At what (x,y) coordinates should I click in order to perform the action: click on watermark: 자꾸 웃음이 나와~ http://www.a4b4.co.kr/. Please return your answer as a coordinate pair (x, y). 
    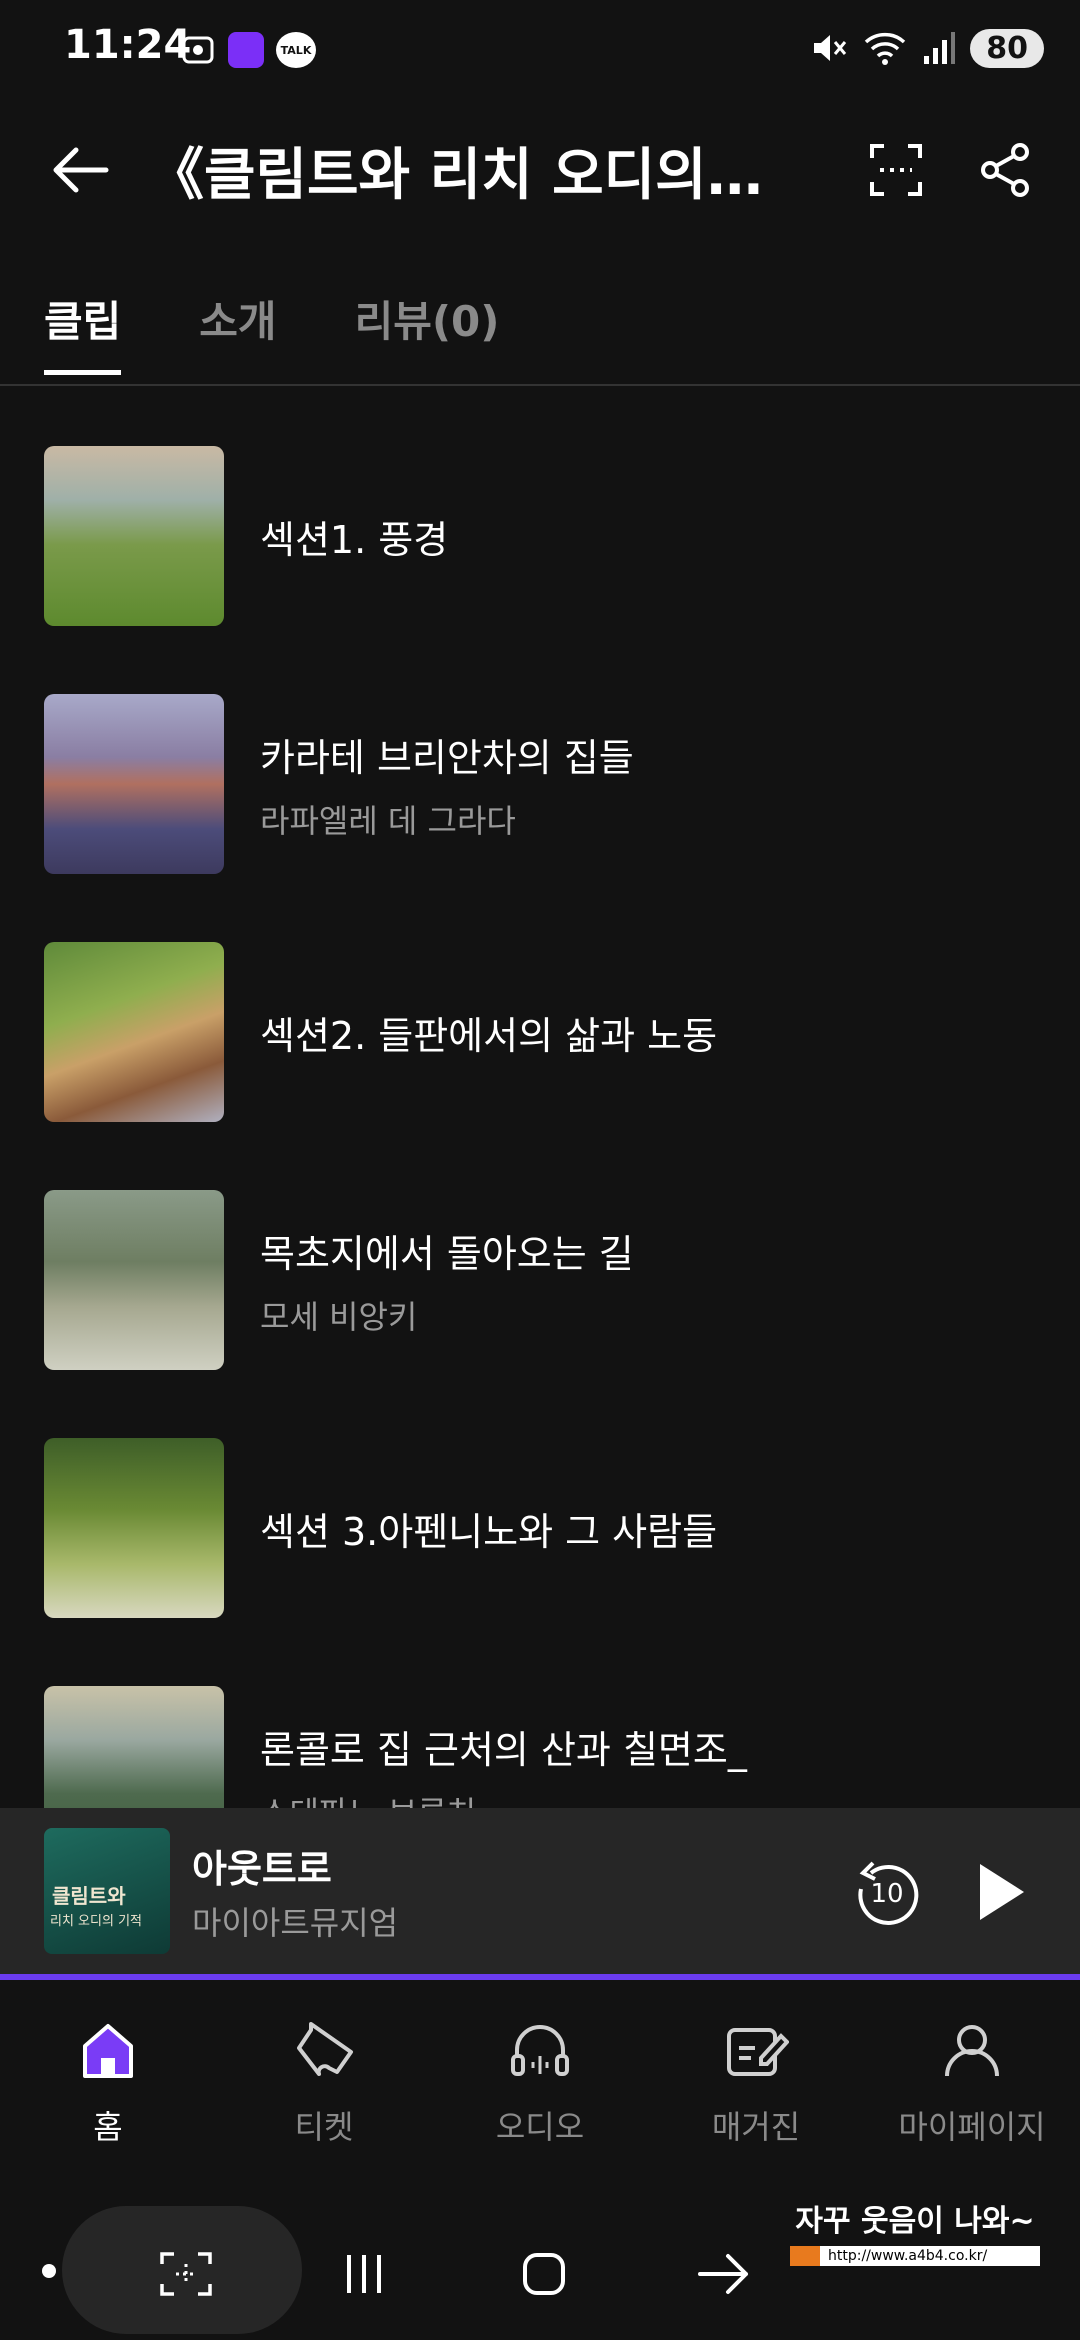
    Looking at the image, I should click on (915, 2251).